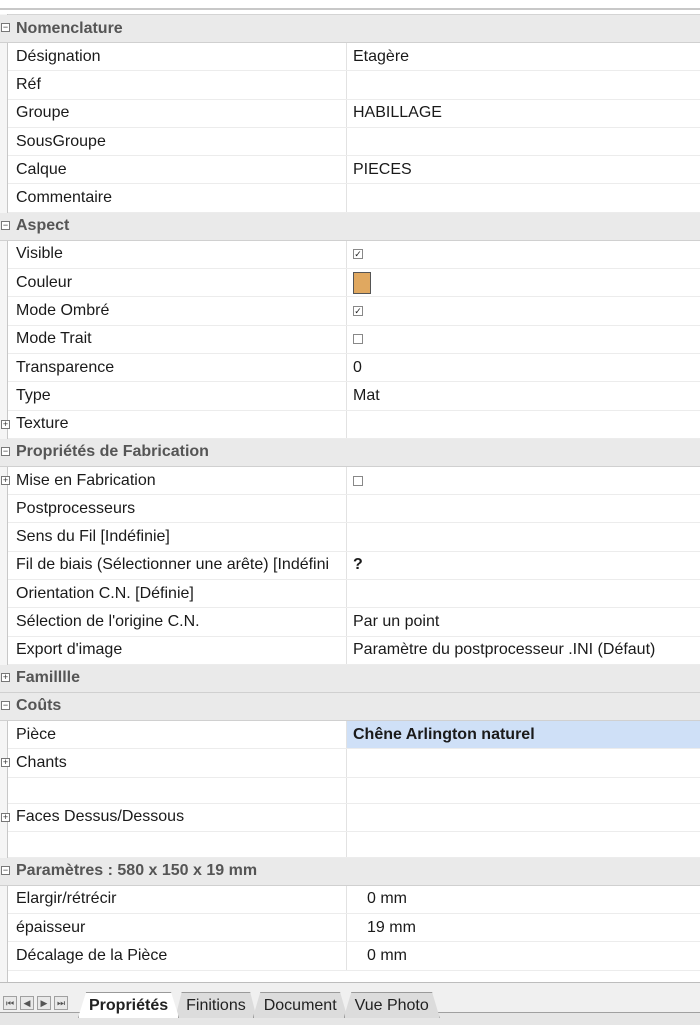 Image resolution: width=700 pixels, height=1025 pixels. I want to click on top-separator, so click(350, 5).